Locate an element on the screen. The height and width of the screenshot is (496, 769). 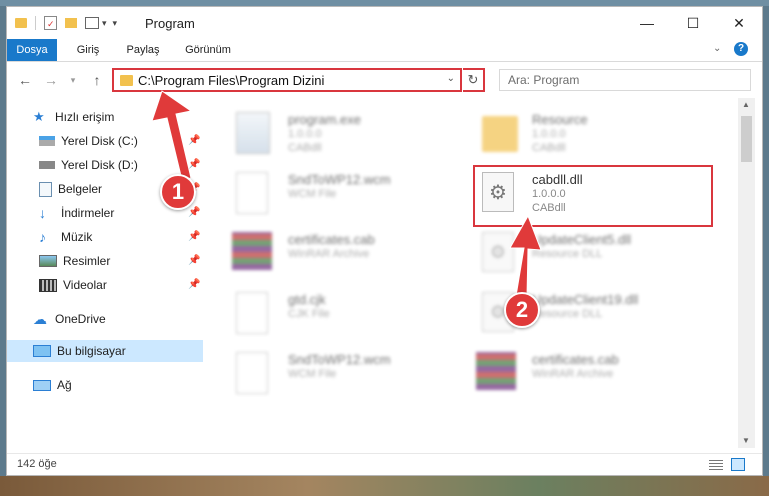
file-name: gtd.cjk is located at coordinates (307, 299).